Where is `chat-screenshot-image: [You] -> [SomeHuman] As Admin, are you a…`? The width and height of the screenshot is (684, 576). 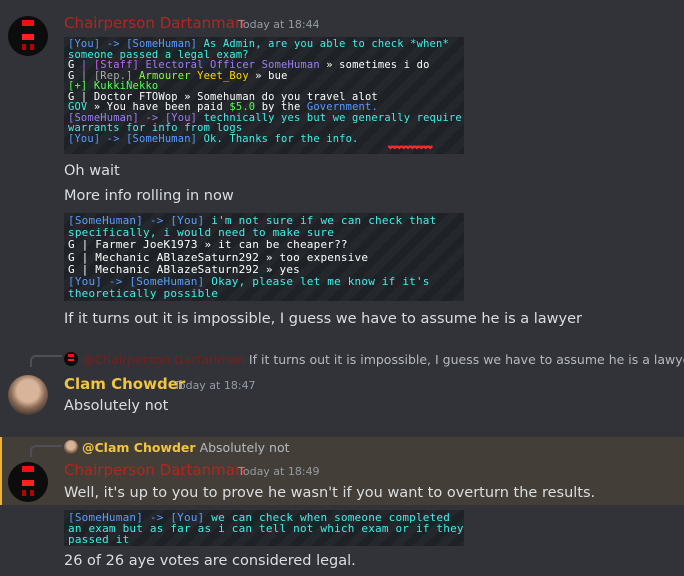 chat-screenshot-image: [You] -> [SomeHuman] As Admin, are you a… is located at coordinates (264, 95).